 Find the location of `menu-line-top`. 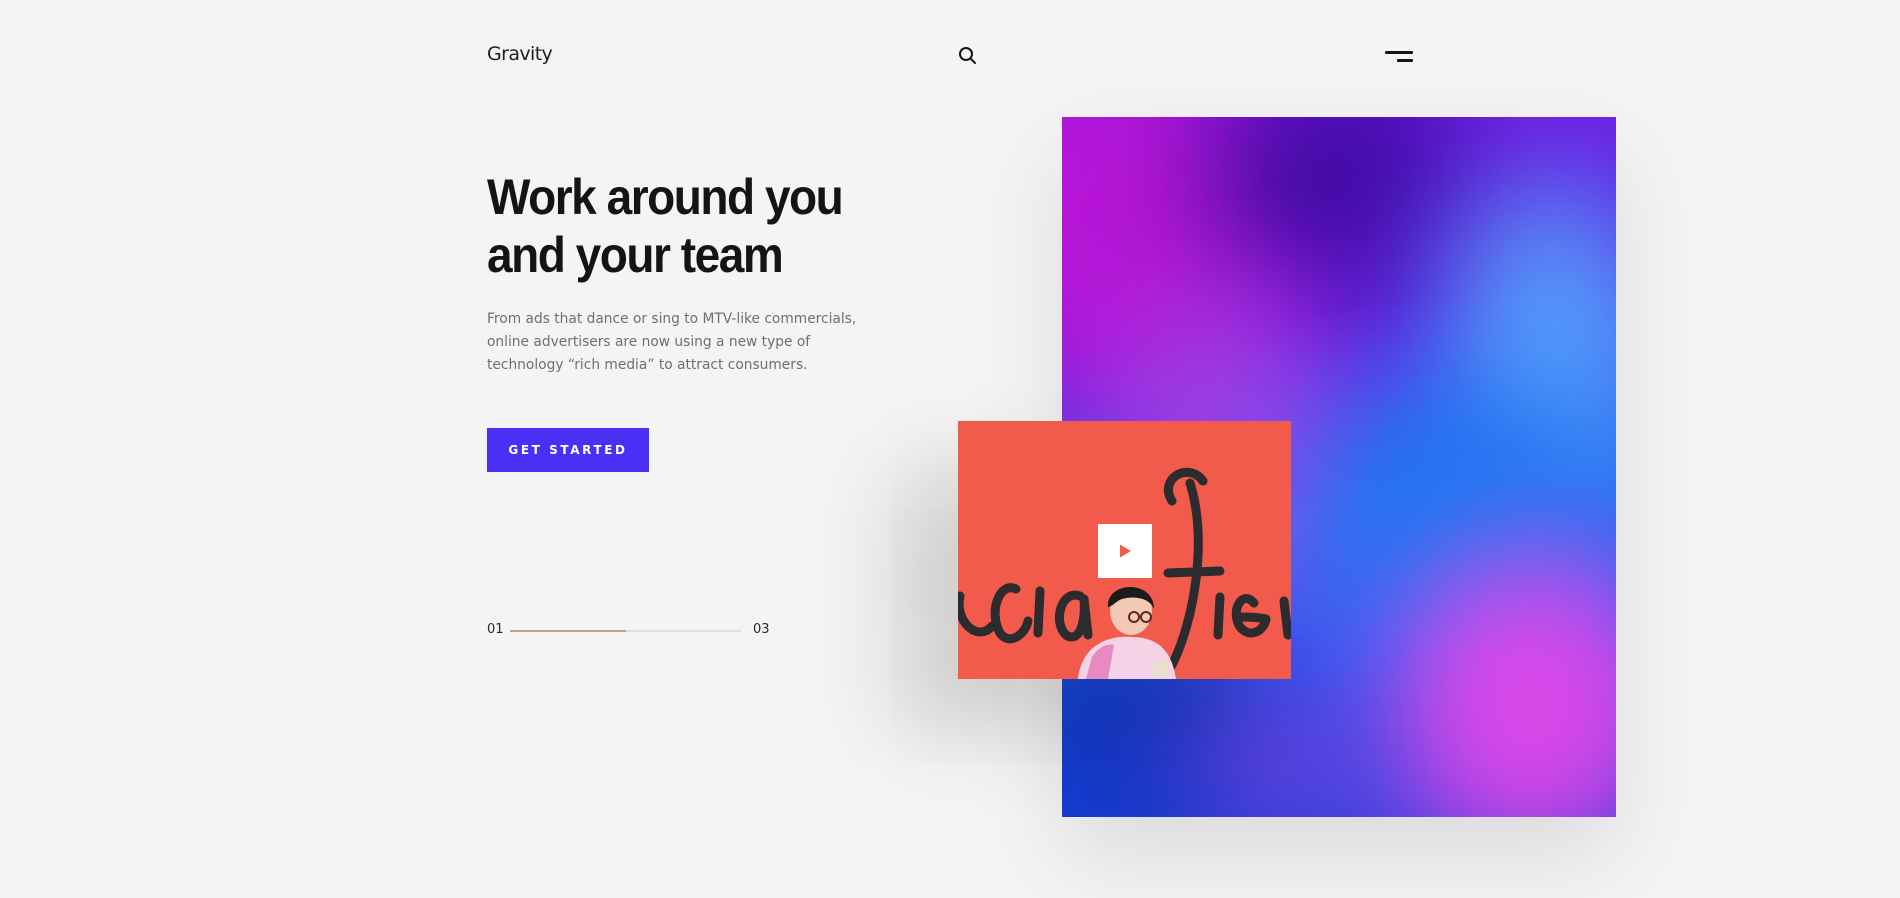

menu-line-top is located at coordinates (1399, 52).